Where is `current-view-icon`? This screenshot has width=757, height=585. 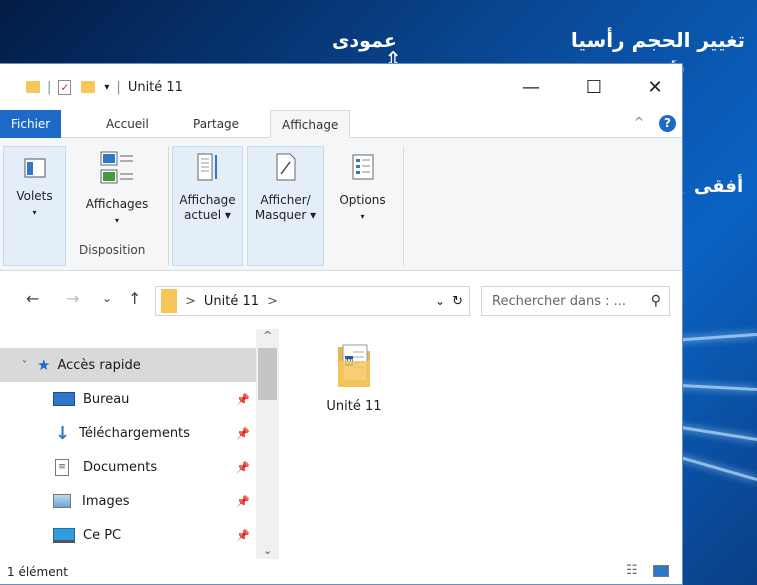 current-view-icon is located at coordinates (207, 167).